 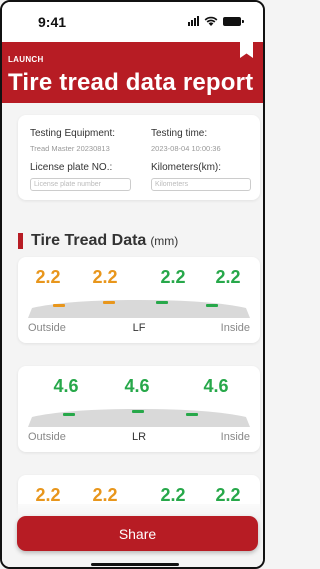 What do you see at coordinates (139, 309) in the screenshot?
I see `tread-profile-graphic` at bounding box center [139, 309].